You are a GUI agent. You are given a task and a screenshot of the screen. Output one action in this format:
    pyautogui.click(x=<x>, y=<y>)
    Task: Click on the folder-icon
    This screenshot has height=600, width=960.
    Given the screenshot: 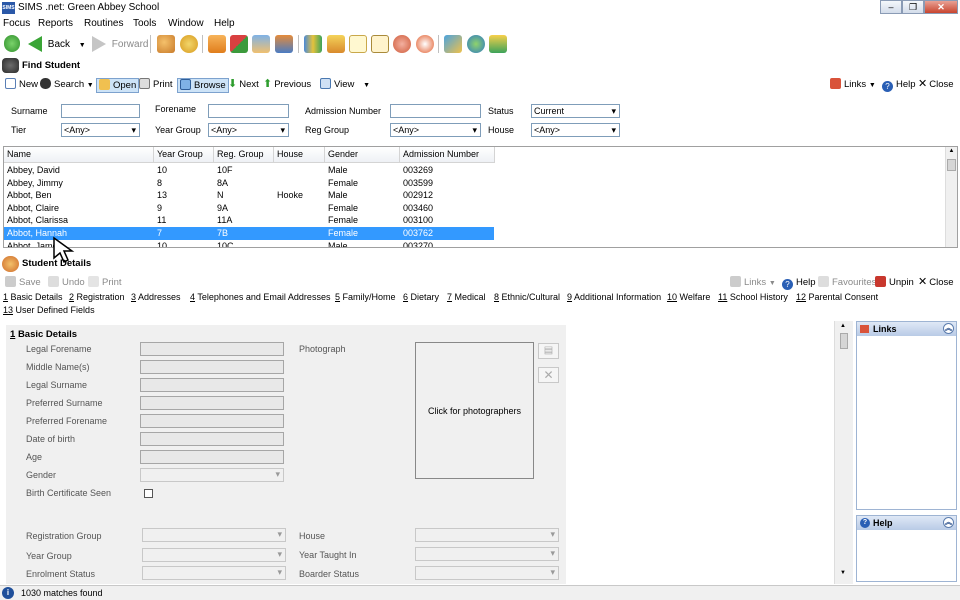 What is the action you would take?
    pyautogui.click(x=498, y=44)
    